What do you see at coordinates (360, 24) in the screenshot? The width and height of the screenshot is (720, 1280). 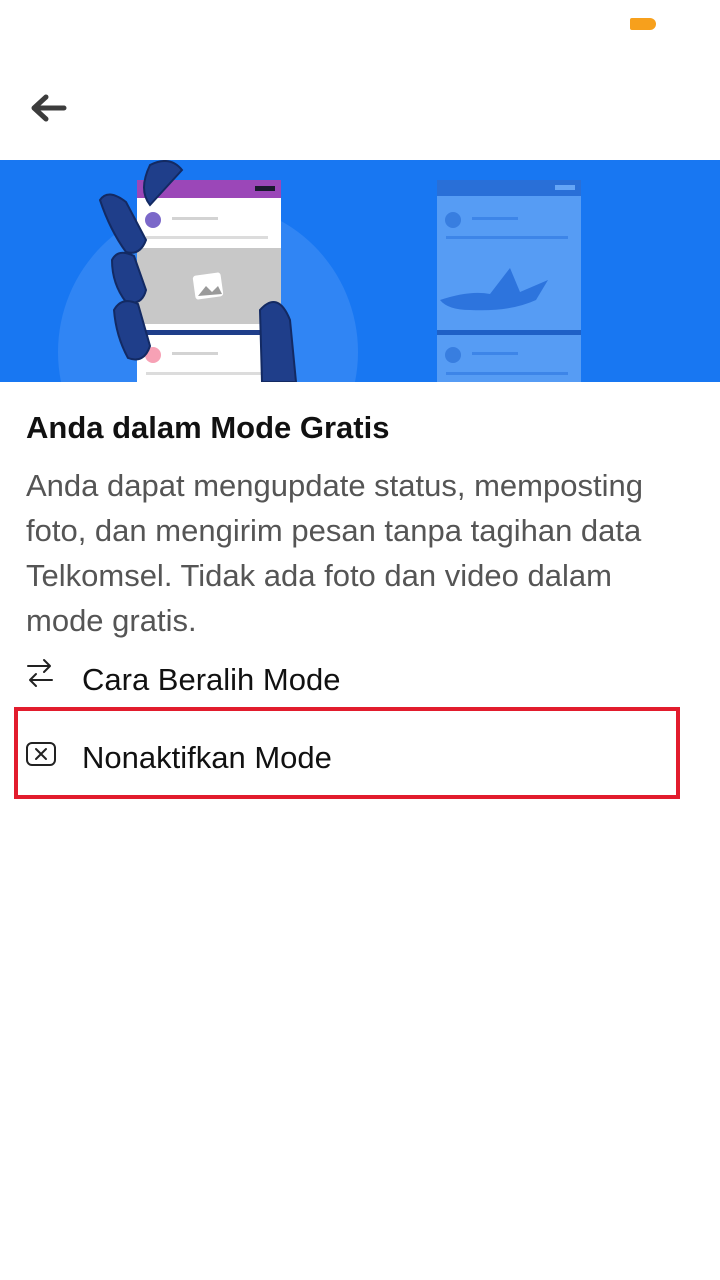 I see `status-bar` at bounding box center [360, 24].